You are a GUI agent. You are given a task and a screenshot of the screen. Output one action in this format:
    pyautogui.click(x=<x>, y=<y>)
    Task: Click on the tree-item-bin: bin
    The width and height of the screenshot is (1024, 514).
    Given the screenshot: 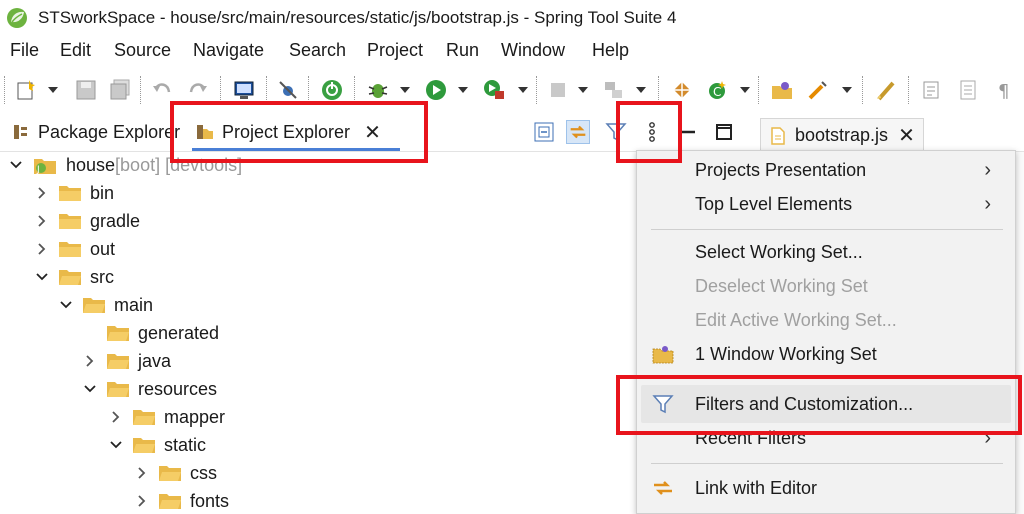 What is the action you would take?
    pyautogui.click(x=75, y=193)
    